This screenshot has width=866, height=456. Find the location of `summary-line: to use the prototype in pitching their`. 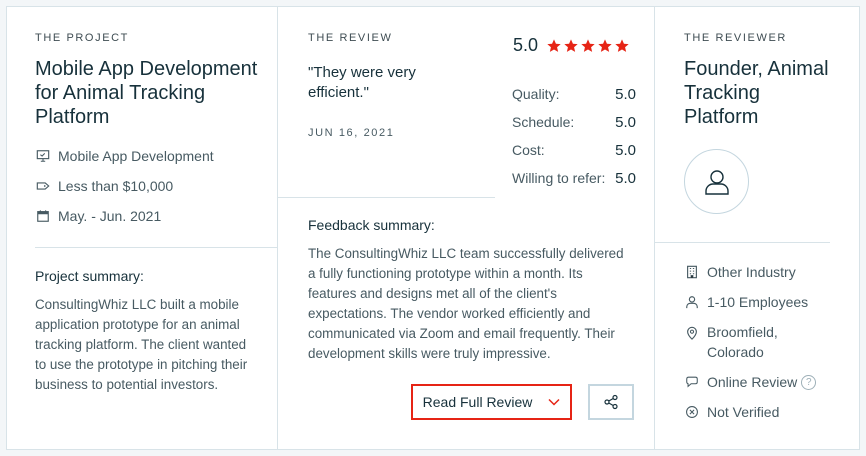

summary-line: to use the prototype in pitching their is located at coordinates (141, 364).